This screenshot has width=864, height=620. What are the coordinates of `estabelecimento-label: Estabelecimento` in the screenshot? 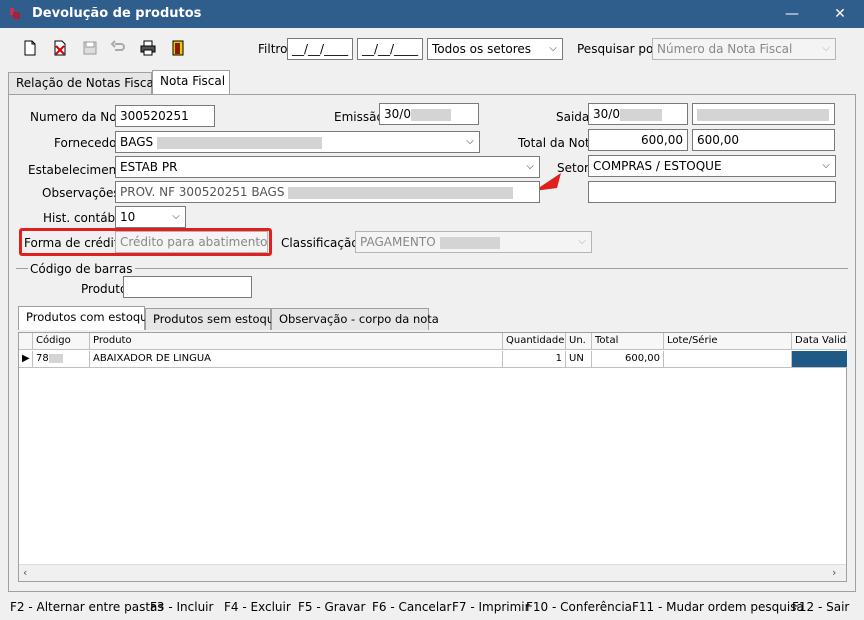 It's located at (78, 170).